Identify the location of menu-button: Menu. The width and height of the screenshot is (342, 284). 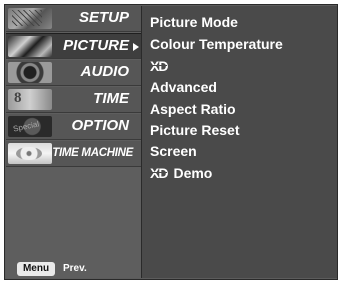
(36, 269).